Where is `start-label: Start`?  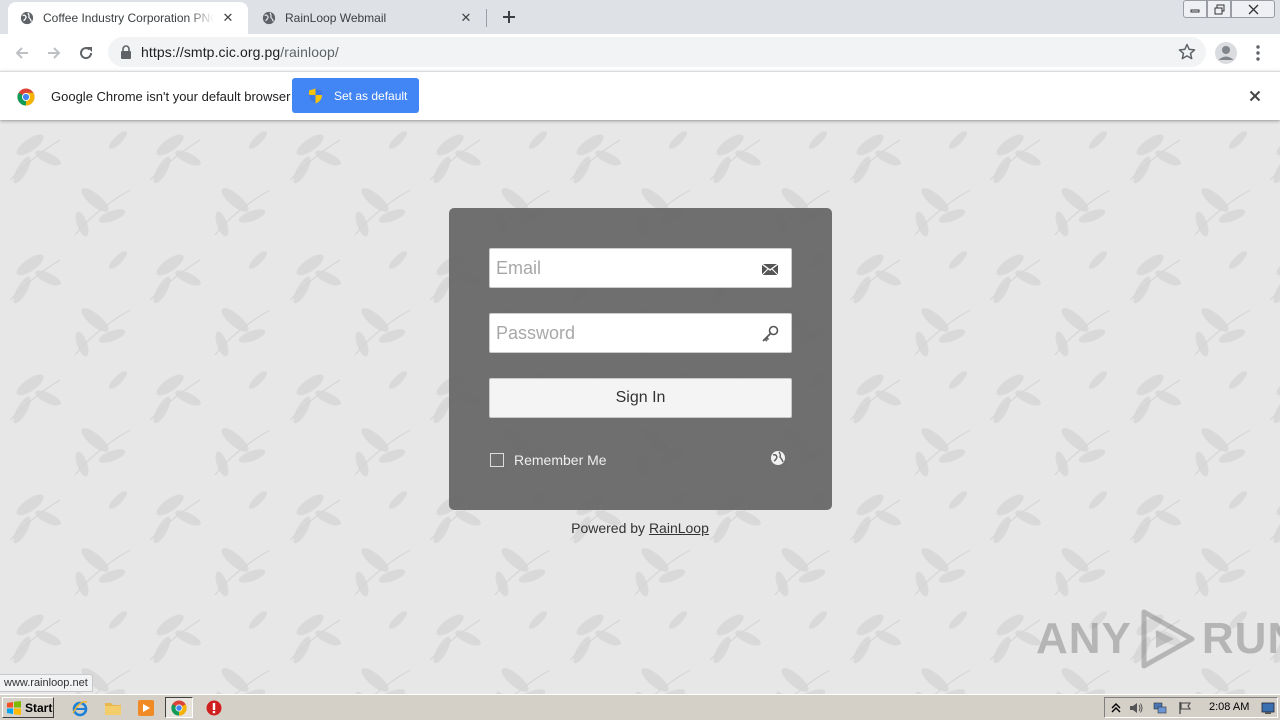 start-label: Start is located at coordinates (39, 707).